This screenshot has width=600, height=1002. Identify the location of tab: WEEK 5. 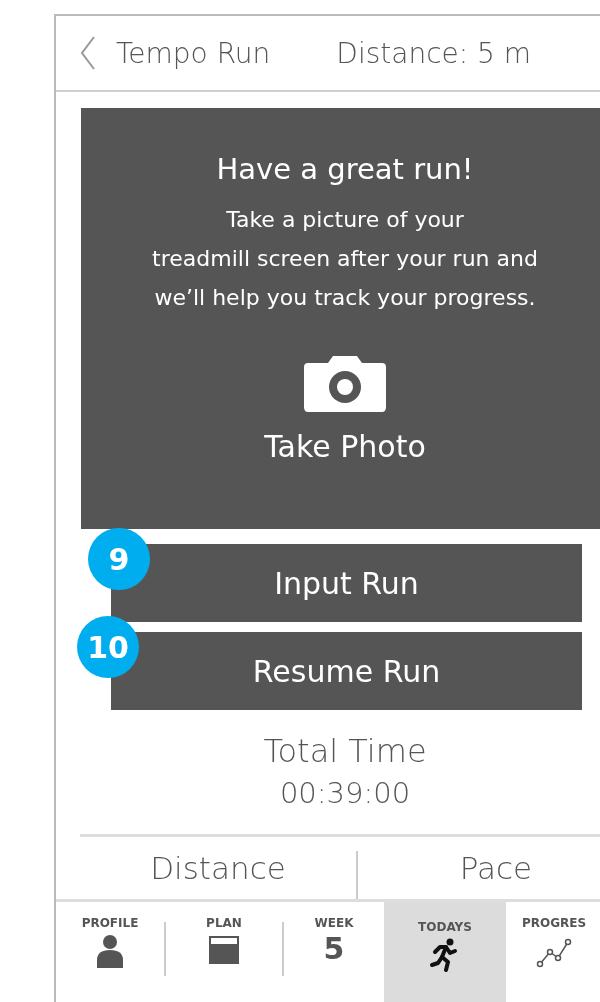
(334, 952).